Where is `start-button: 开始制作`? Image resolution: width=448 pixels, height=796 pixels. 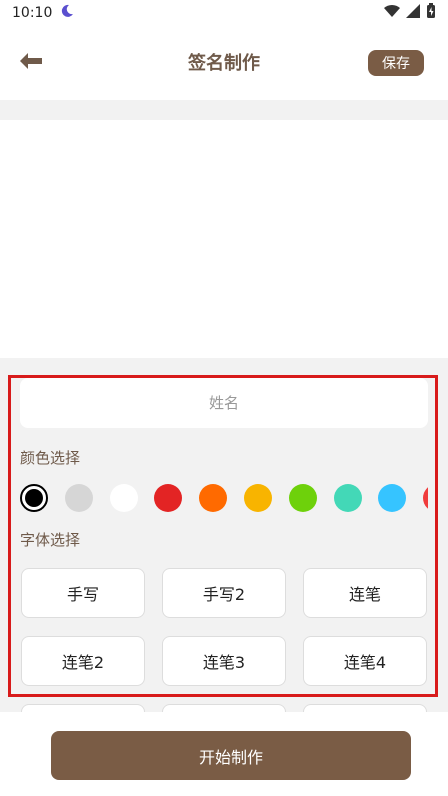
start-button: 开始制作 is located at coordinates (231, 755).